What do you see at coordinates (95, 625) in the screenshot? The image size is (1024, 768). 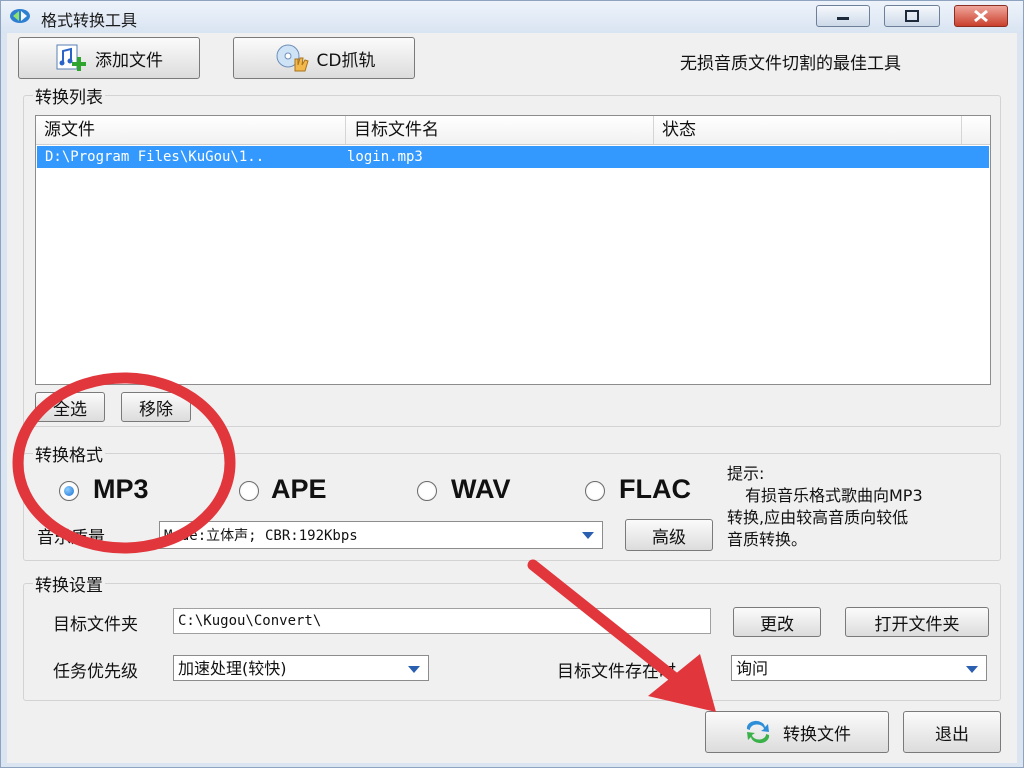 I see `target-folder-label: 目标文件夹` at bounding box center [95, 625].